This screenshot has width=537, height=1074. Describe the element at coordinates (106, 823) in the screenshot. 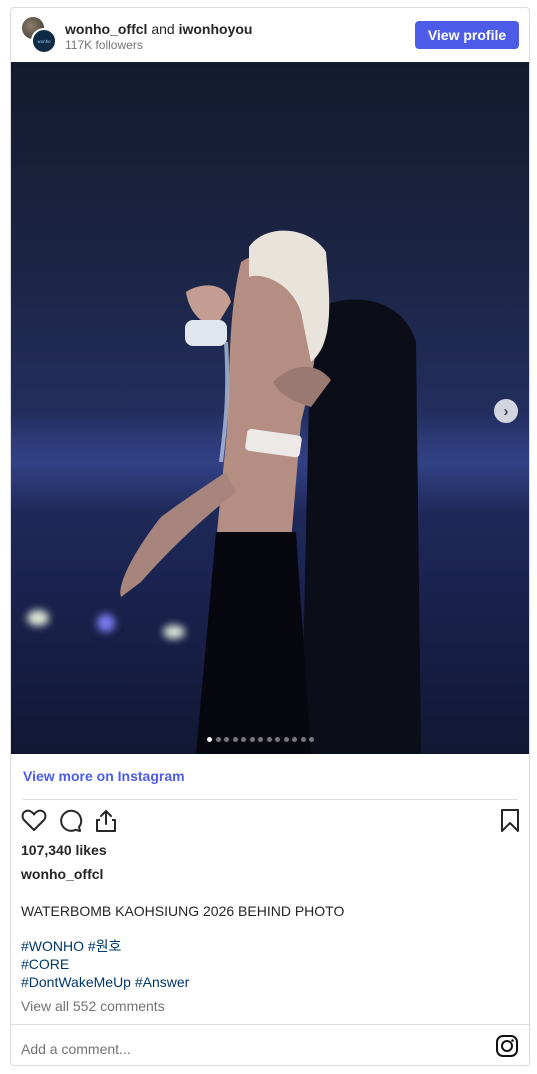

I see `share-icon` at that location.